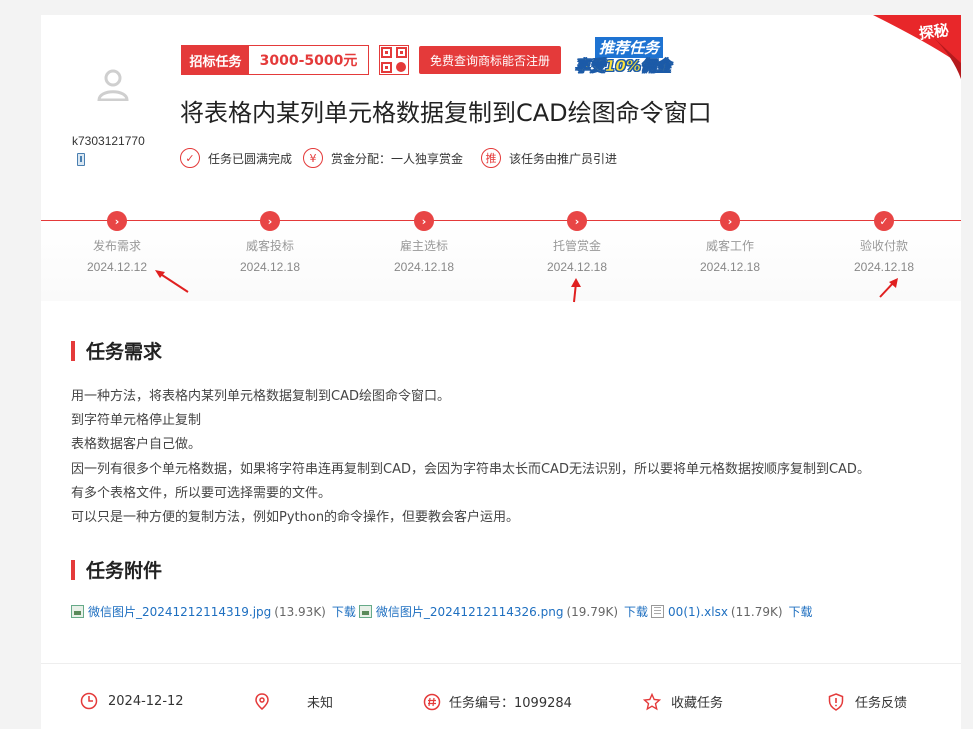  I want to click on step-selection: › 雇主选标 2024.12.18, so click(424, 242).